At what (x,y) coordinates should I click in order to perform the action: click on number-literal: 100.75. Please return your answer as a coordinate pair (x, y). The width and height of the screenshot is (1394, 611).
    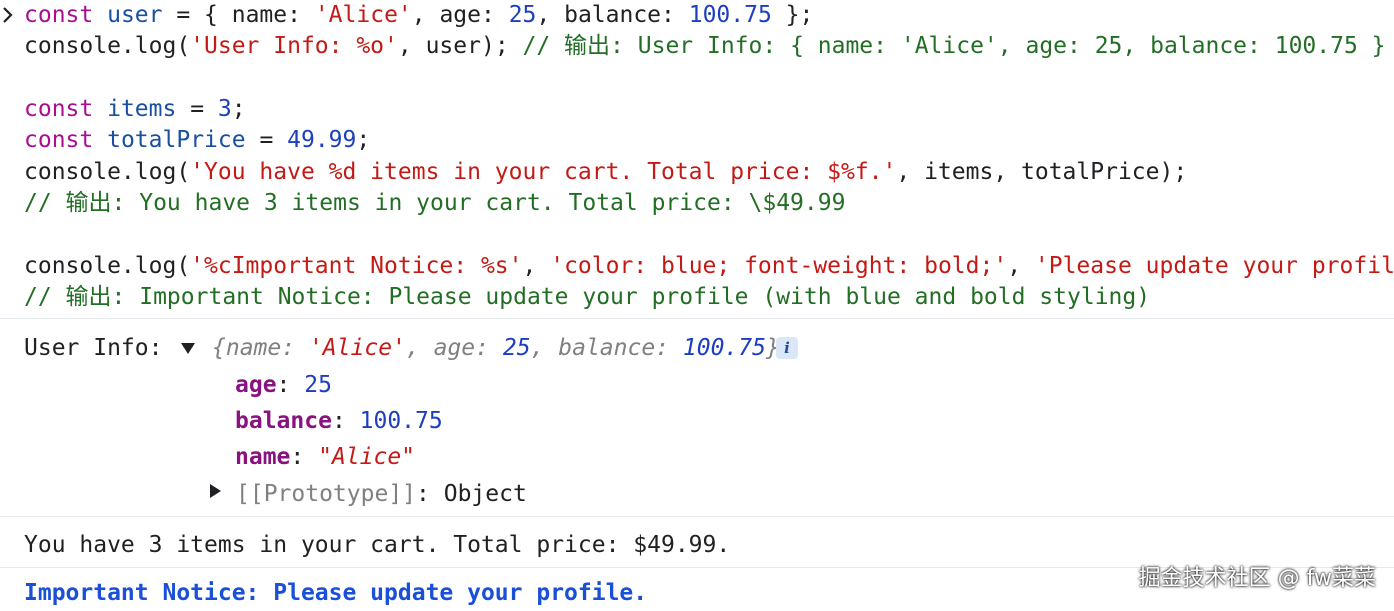
    Looking at the image, I should click on (730, 15).